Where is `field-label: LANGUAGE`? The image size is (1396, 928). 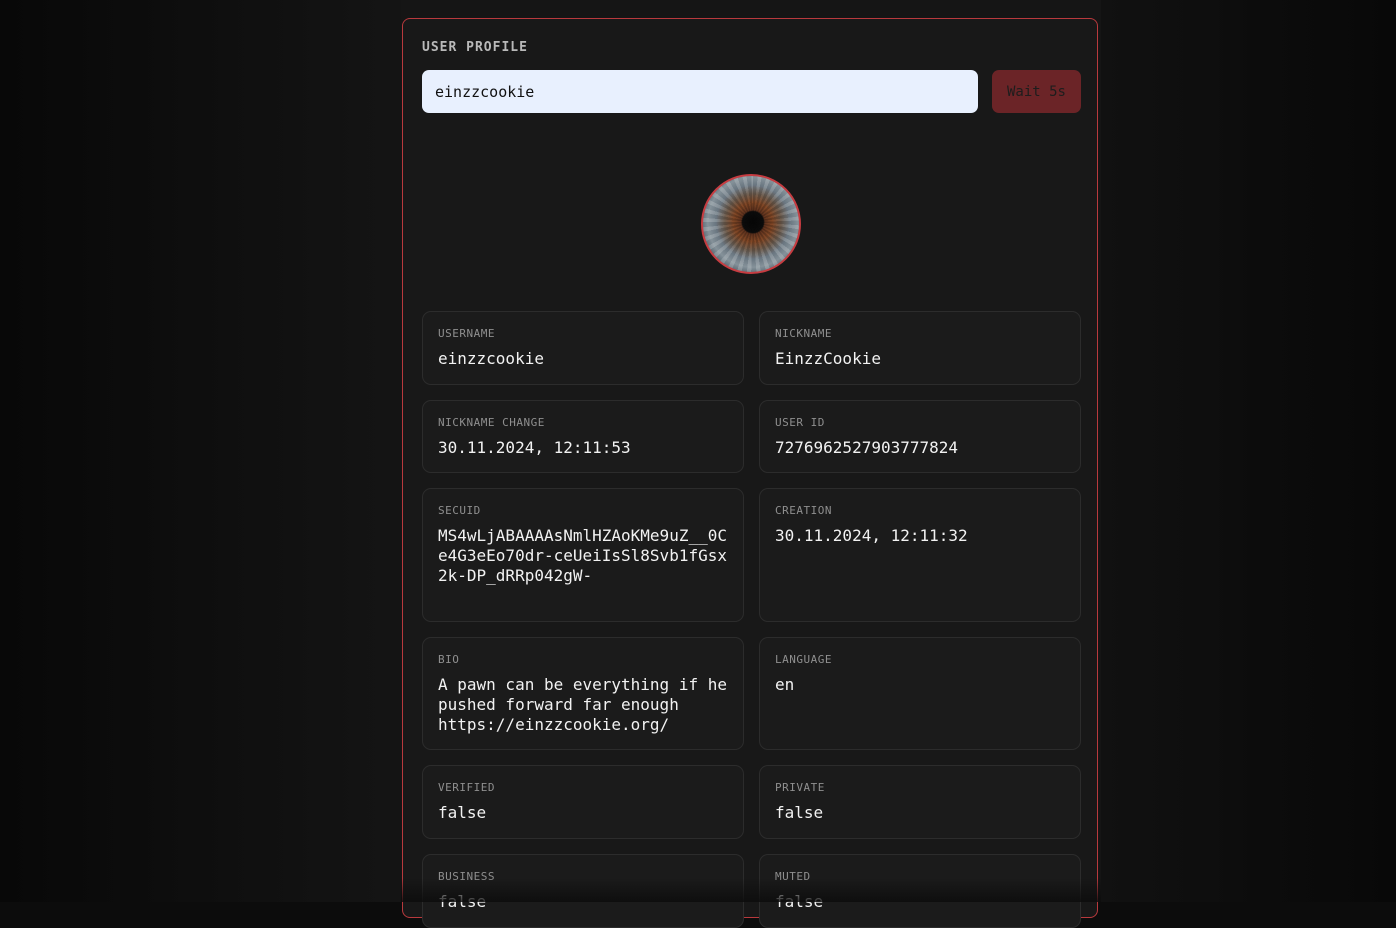
field-label: LANGUAGE is located at coordinates (803, 659).